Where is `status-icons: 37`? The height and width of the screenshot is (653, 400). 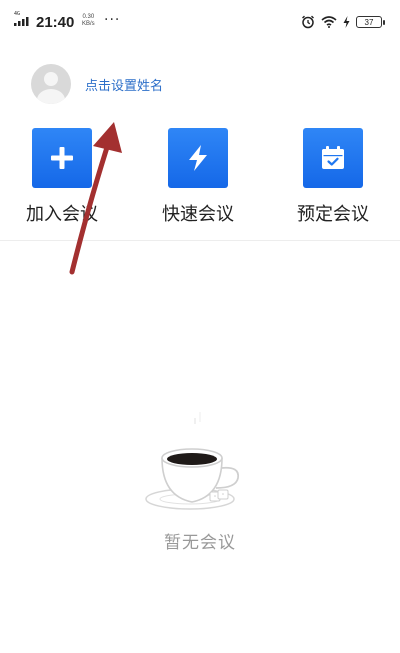
status-icons: 37 is located at coordinates (343, 22).